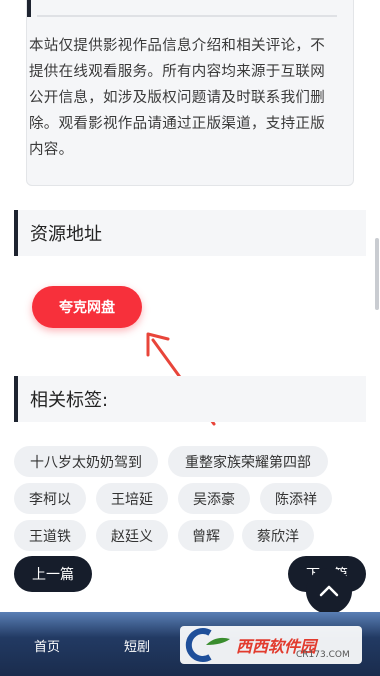  Describe the element at coordinates (29, 8) in the screenshot. I see `card-accent-bar` at that location.